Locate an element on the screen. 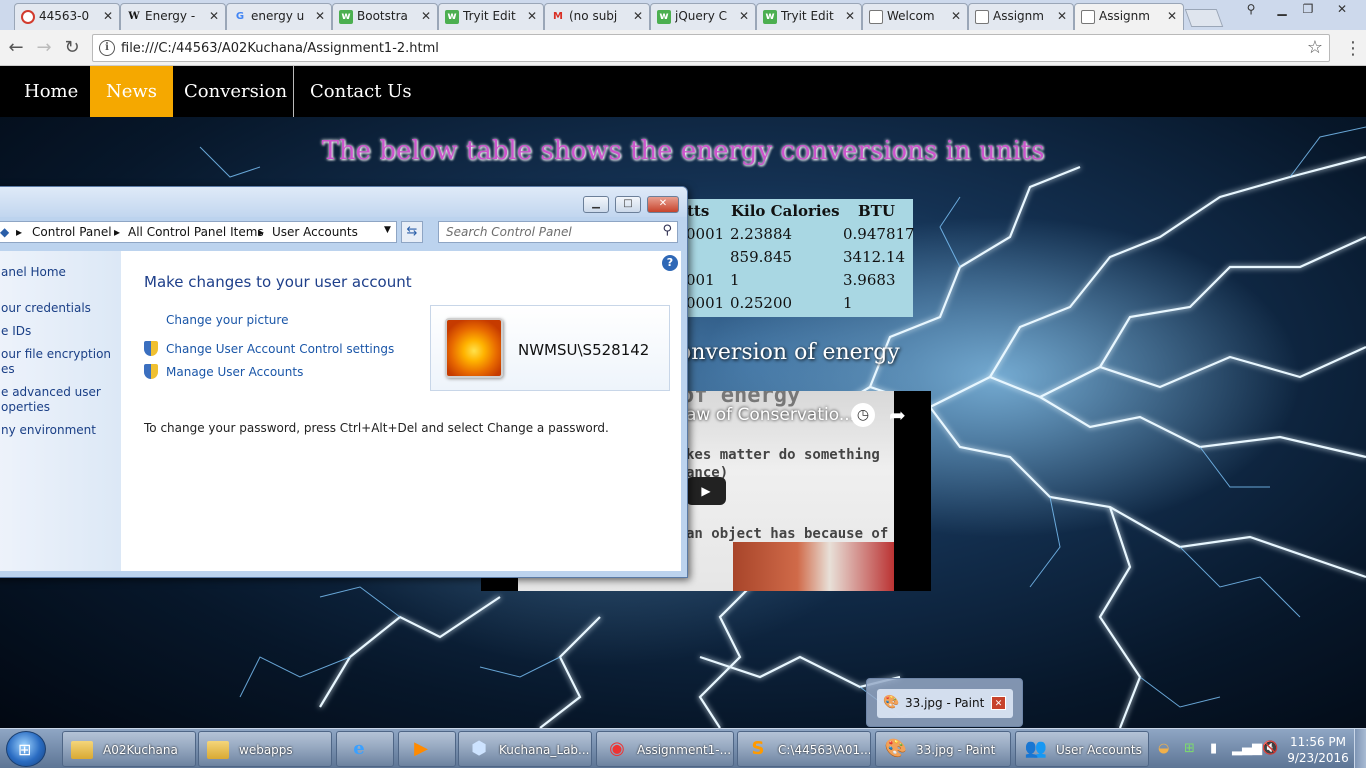  taskbar-item: 🎨 33.jpg - Paint is located at coordinates (943, 749).